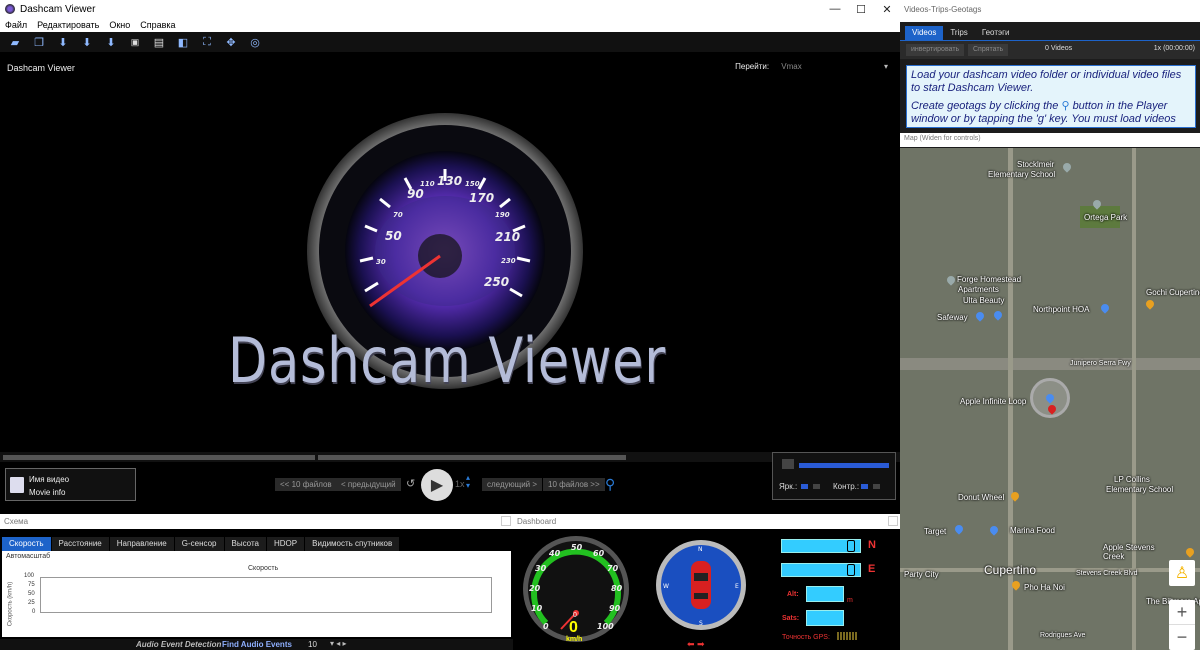 The height and width of the screenshot is (650, 1200). Describe the element at coordinates (368, 484) in the screenshot. I see `previous-button: < предыдущий` at that location.